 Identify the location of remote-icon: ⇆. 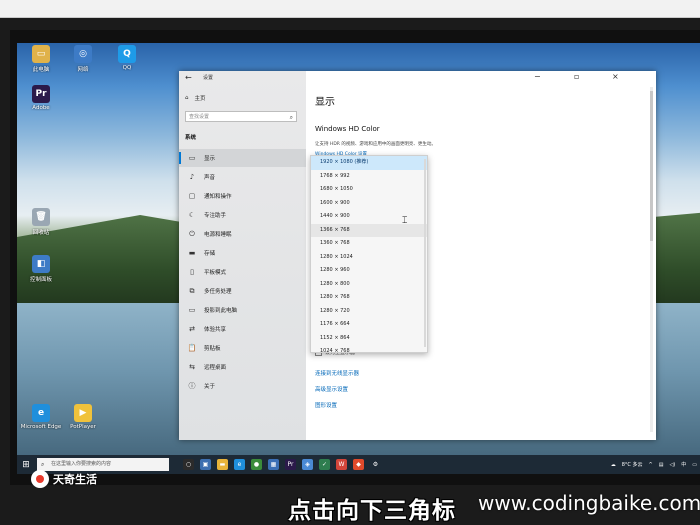
(192, 367).